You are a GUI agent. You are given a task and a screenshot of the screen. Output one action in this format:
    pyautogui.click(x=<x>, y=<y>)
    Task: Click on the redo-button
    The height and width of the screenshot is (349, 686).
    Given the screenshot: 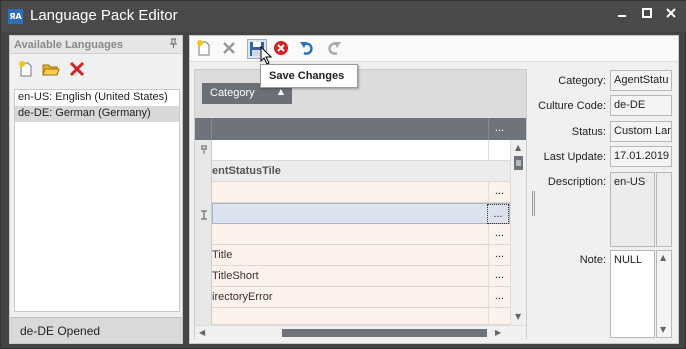 What is the action you would take?
    pyautogui.click(x=334, y=49)
    